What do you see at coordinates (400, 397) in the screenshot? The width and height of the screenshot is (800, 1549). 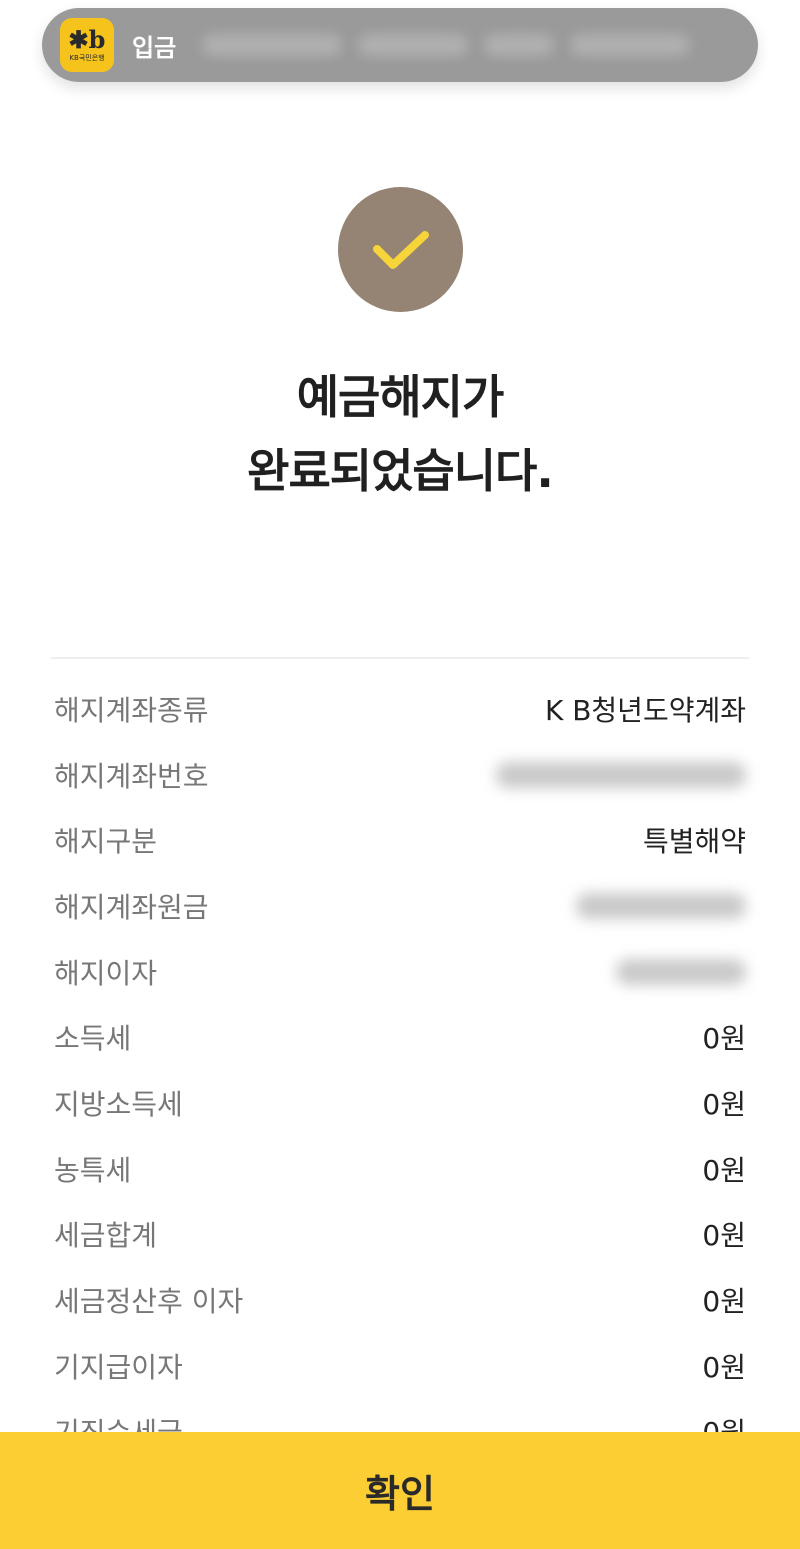 I see `headline-line-1: 예금해지가` at bounding box center [400, 397].